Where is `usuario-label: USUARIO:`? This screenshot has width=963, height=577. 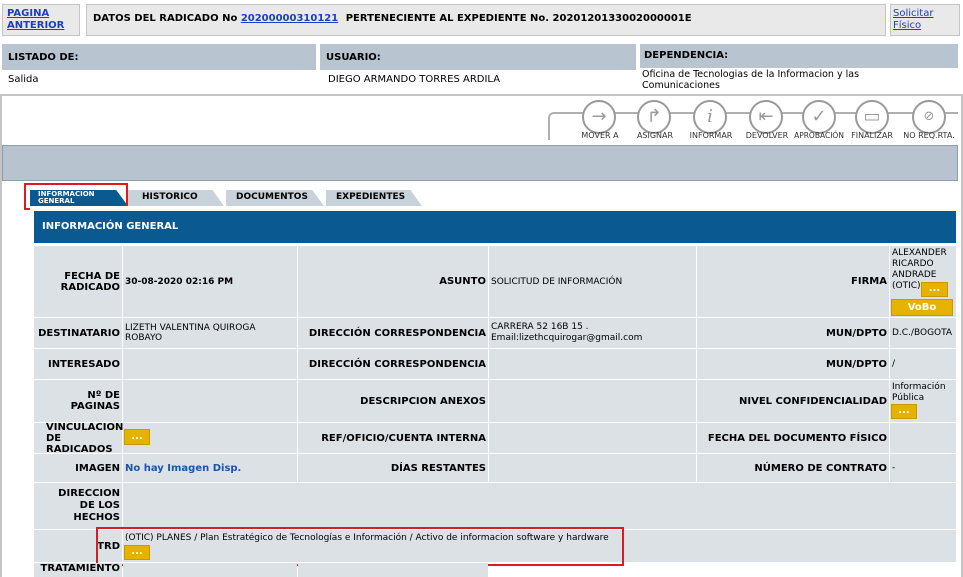
usuario-label: USUARIO: is located at coordinates (353, 57).